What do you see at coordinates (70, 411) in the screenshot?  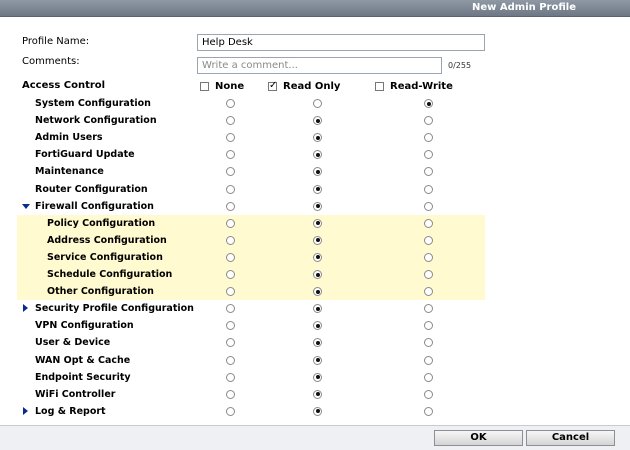 I see `permission-label: Log & Report` at bounding box center [70, 411].